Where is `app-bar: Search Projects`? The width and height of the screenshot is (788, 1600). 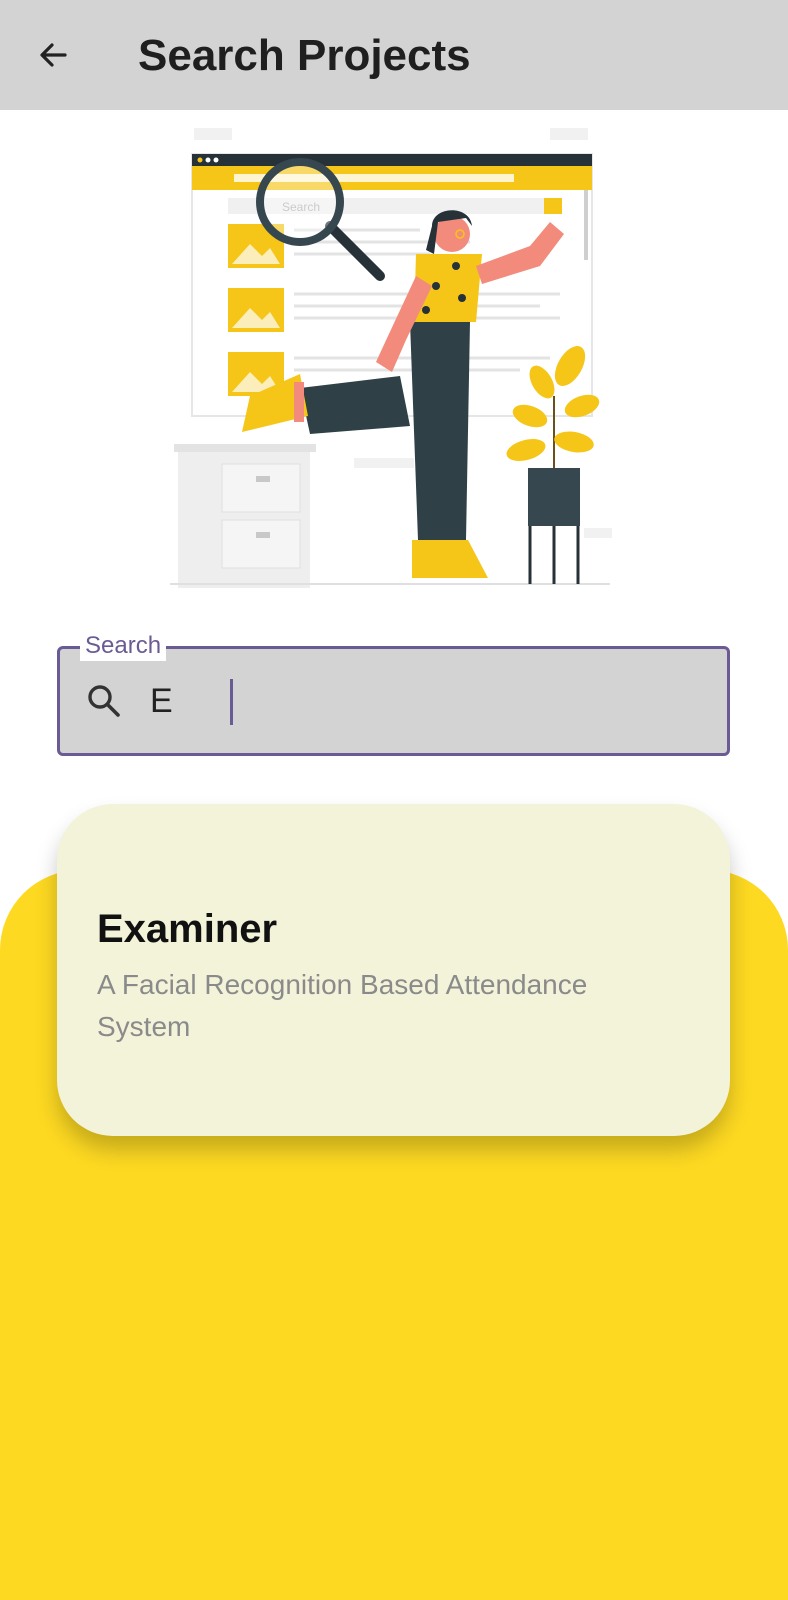 app-bar: Search Projects is located at coordinates (394, 55).